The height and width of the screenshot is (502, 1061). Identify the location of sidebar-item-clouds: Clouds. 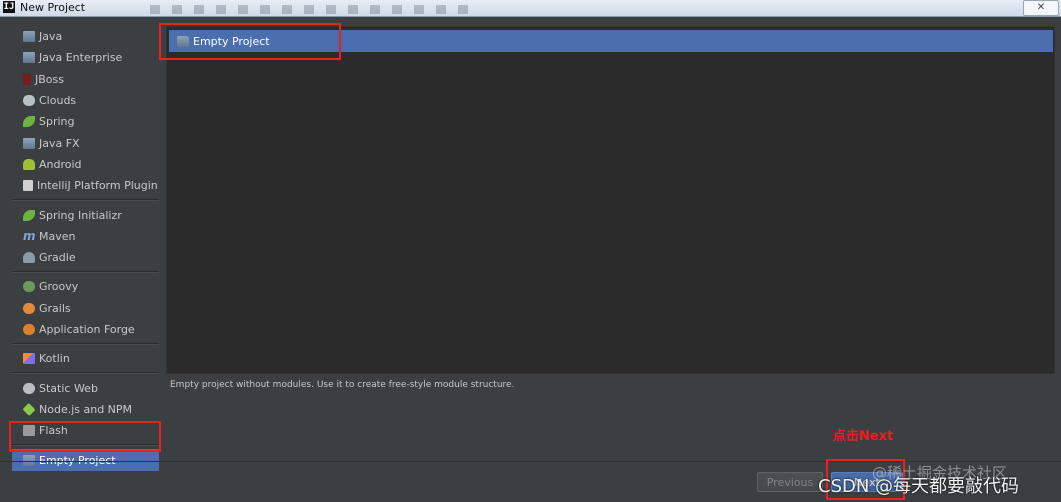
(85, 100).